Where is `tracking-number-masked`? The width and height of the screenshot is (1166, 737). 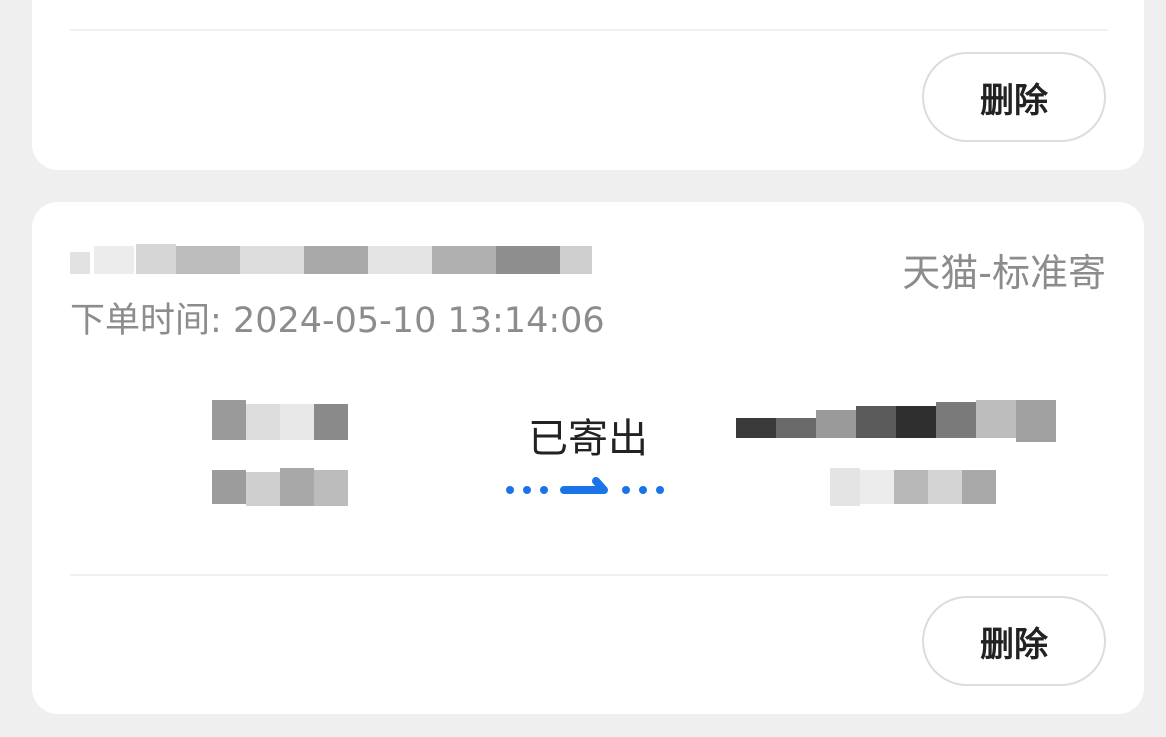 tracking-number-masked is located at coordinates (331, 261).